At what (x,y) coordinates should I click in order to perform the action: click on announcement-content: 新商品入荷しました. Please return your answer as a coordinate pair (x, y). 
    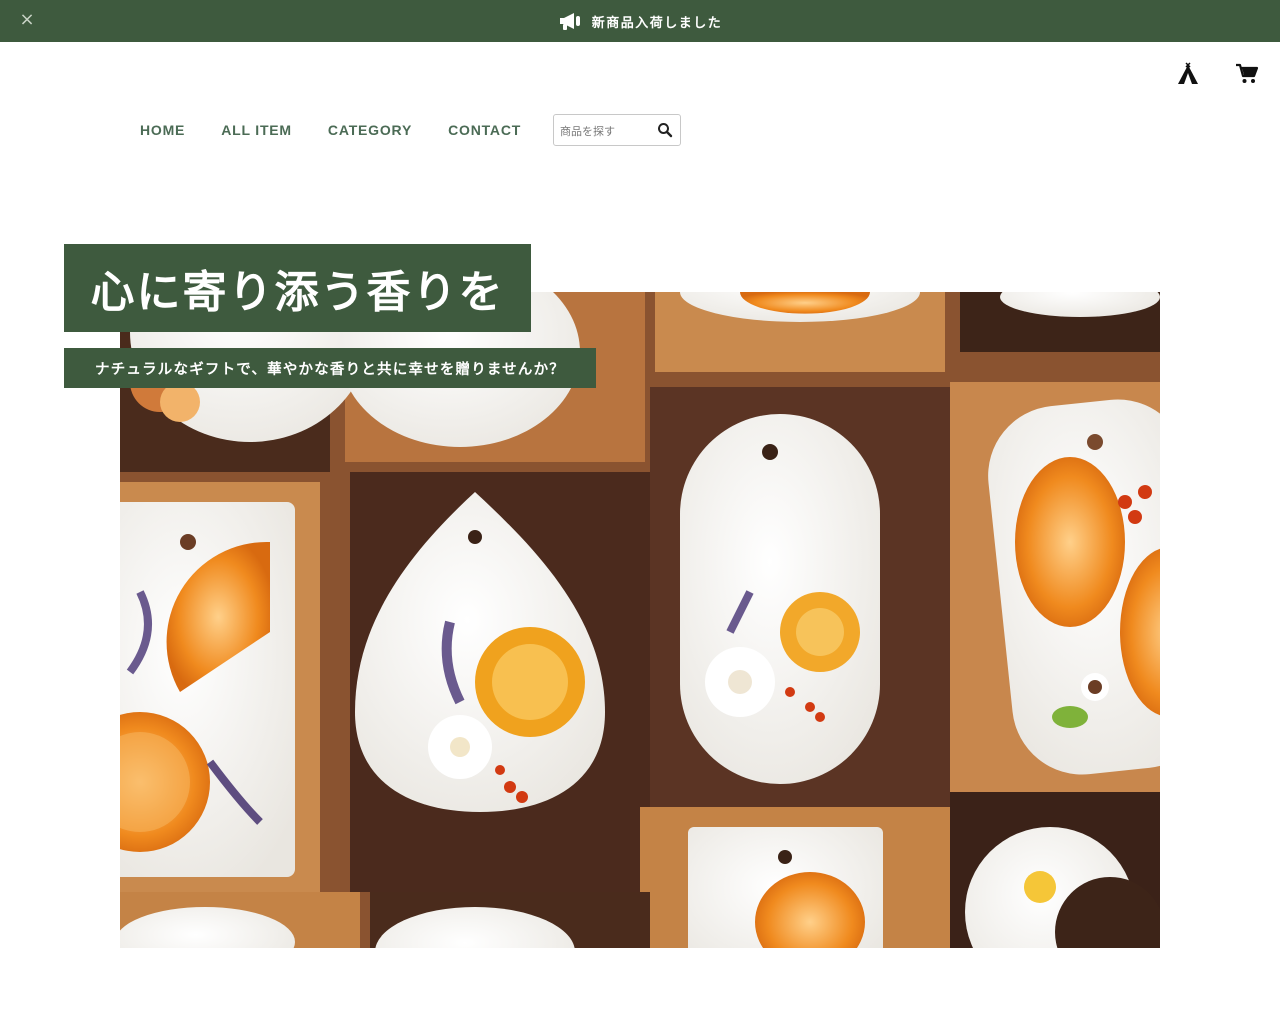
    Looking at the image, I should click on (640, 21).